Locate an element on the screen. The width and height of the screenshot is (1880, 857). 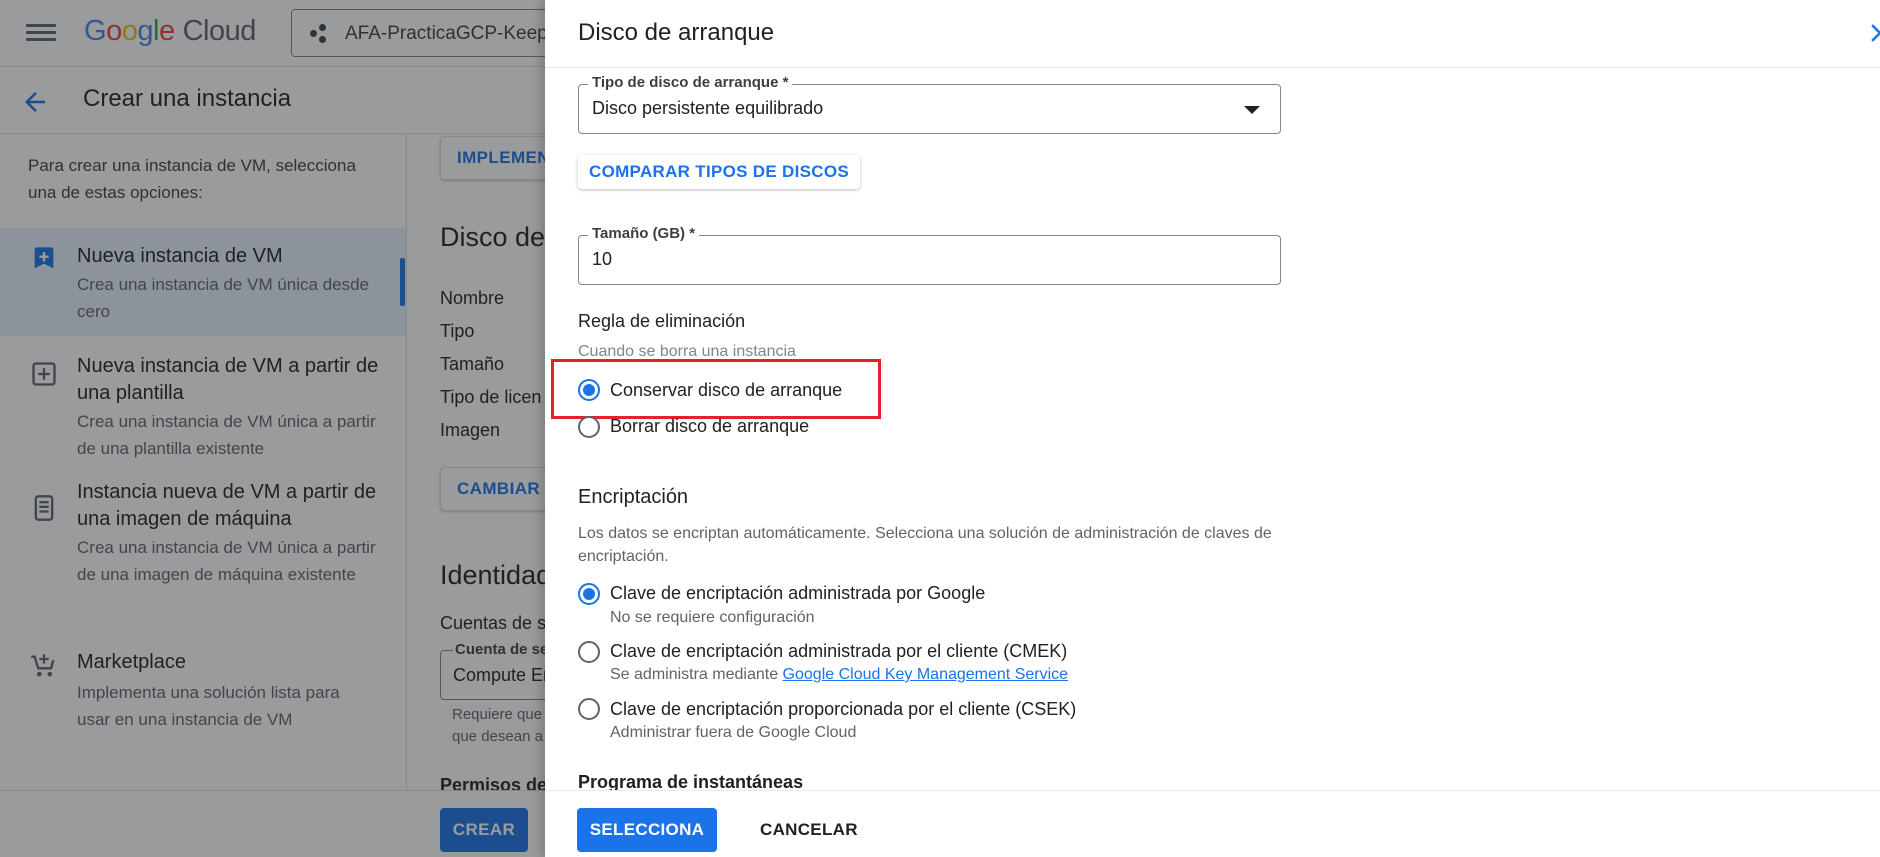
close-icon is located at coordinates (1872, 33).